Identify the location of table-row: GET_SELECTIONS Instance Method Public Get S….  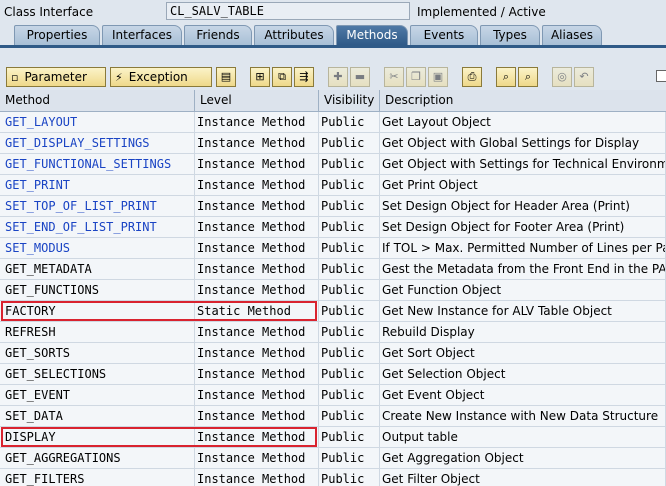
(333, 374).